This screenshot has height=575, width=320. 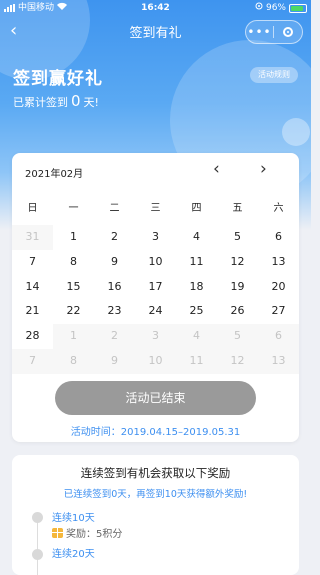 I want to click on status-bar: 中国移动 16:42 96%, so click(x=155, y=8).